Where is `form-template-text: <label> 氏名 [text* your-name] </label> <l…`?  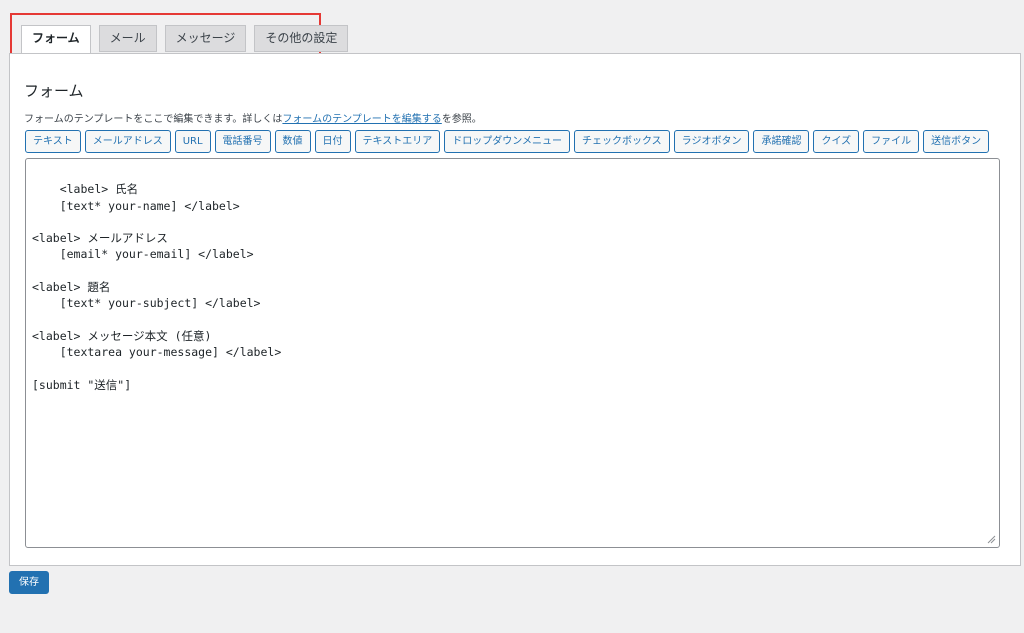
form-template-text: <label> 氏名 [text* your-name] </label> <l… is located at coordinates (157, 287).